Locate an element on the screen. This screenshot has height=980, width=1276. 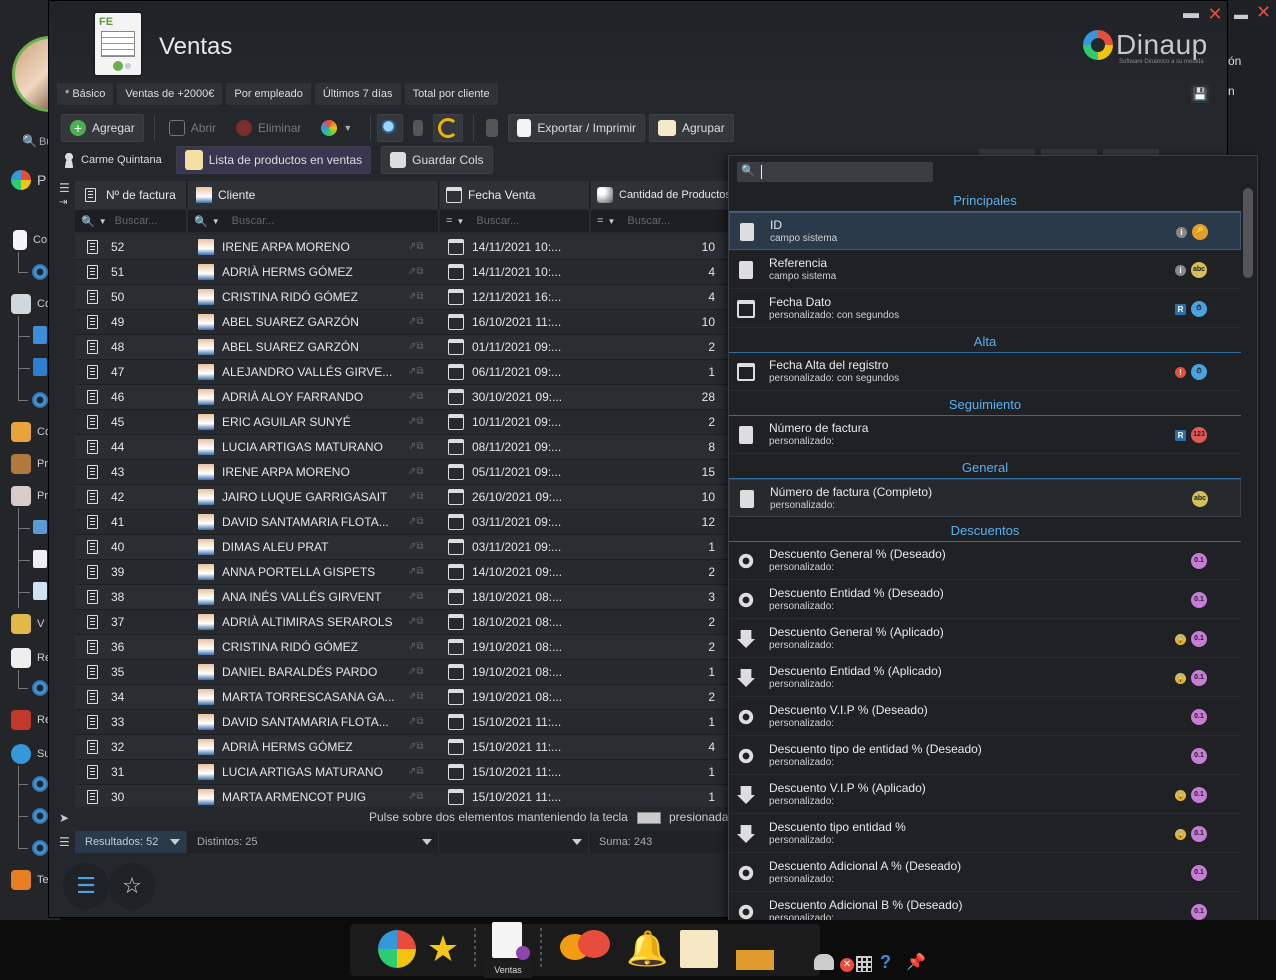
close-icon: ✕ is located at coordinates (1263, 12).